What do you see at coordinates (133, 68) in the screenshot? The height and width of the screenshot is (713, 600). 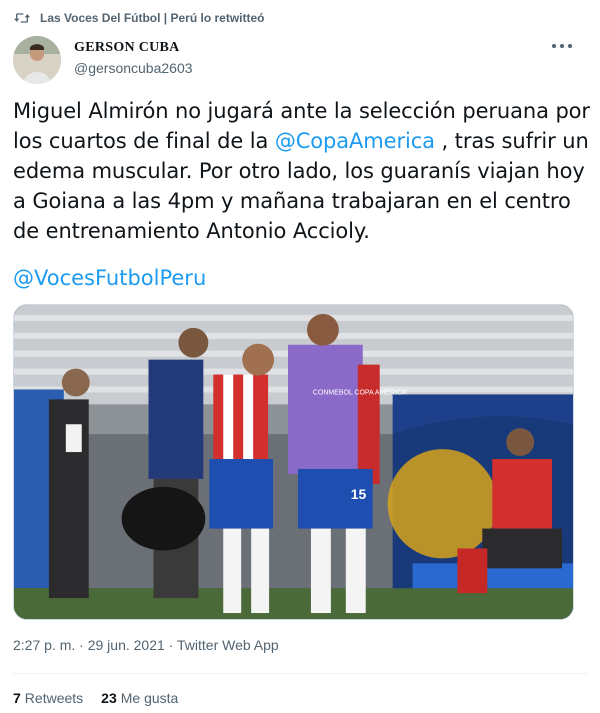 I see `author-handle: @gersoncuba2603` at bounding box center [133, 68].